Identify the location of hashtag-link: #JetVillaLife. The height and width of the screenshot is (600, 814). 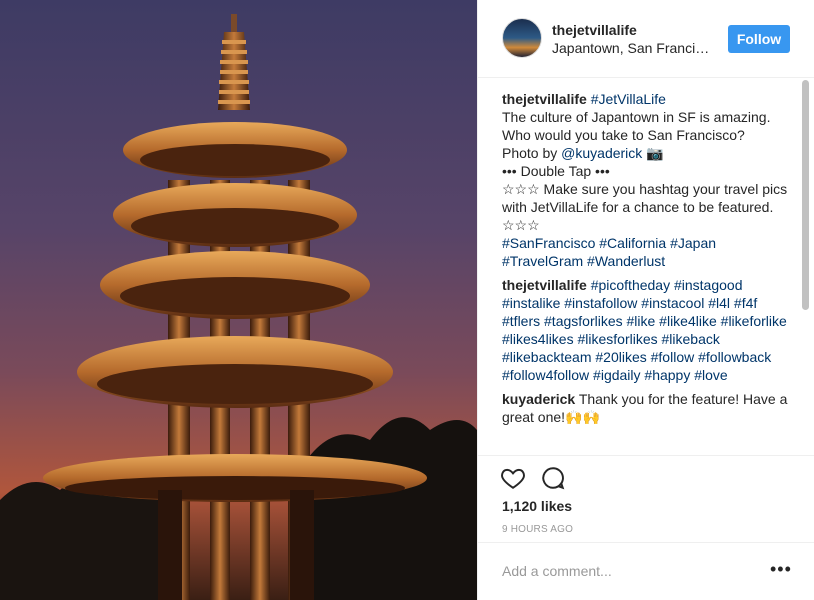
(628, 99).